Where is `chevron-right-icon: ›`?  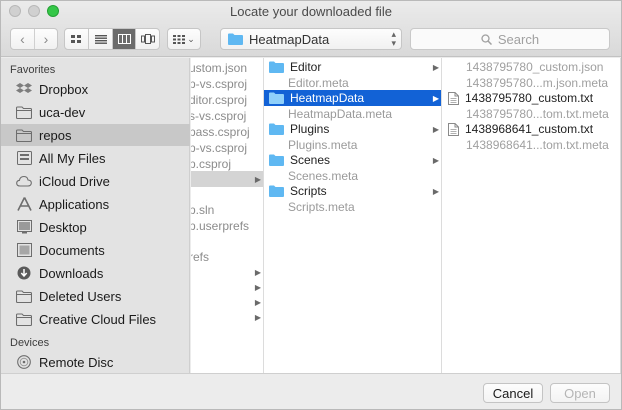 chevron-right-icon: › is located at coordinates (46, 39).